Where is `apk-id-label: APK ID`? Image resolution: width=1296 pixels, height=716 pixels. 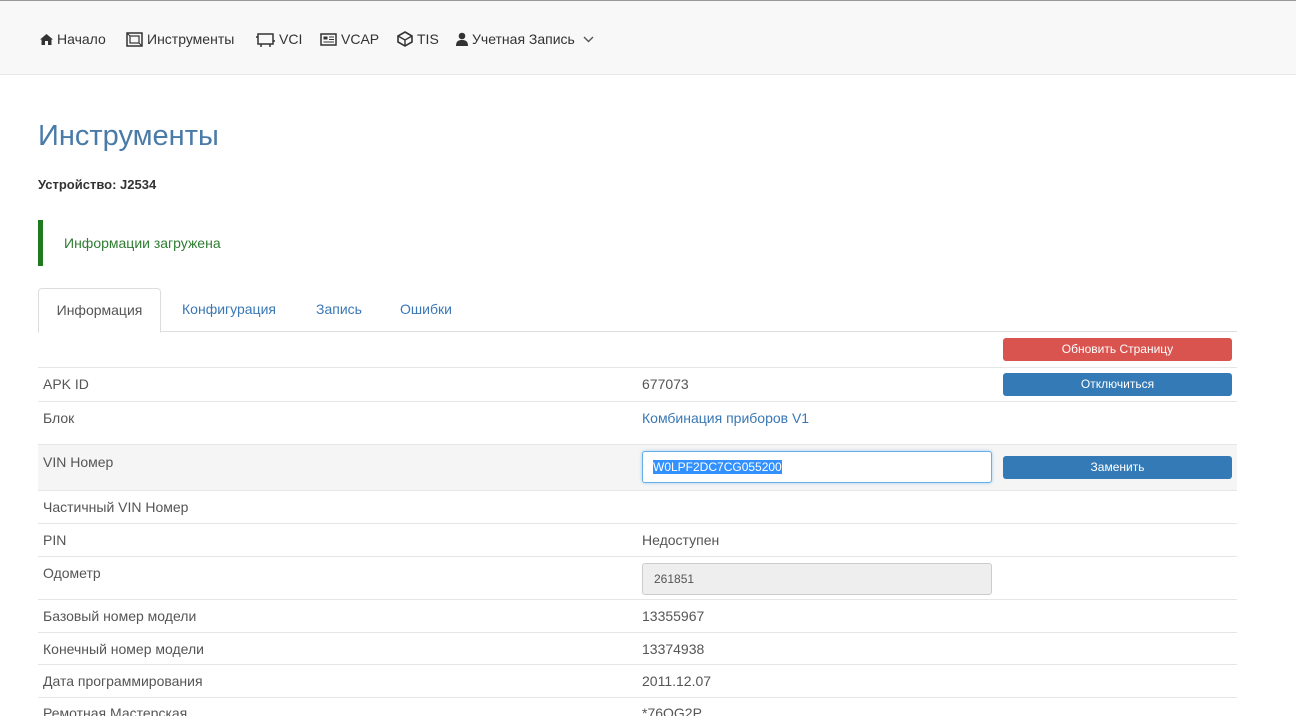
apk-id-label: APK ID is located at coordinates (66, 384).